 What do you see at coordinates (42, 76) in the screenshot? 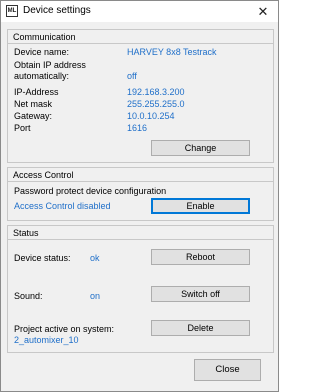
I see `obtain-ip-label-line2: automatically:` at bounding box center [42, 76].